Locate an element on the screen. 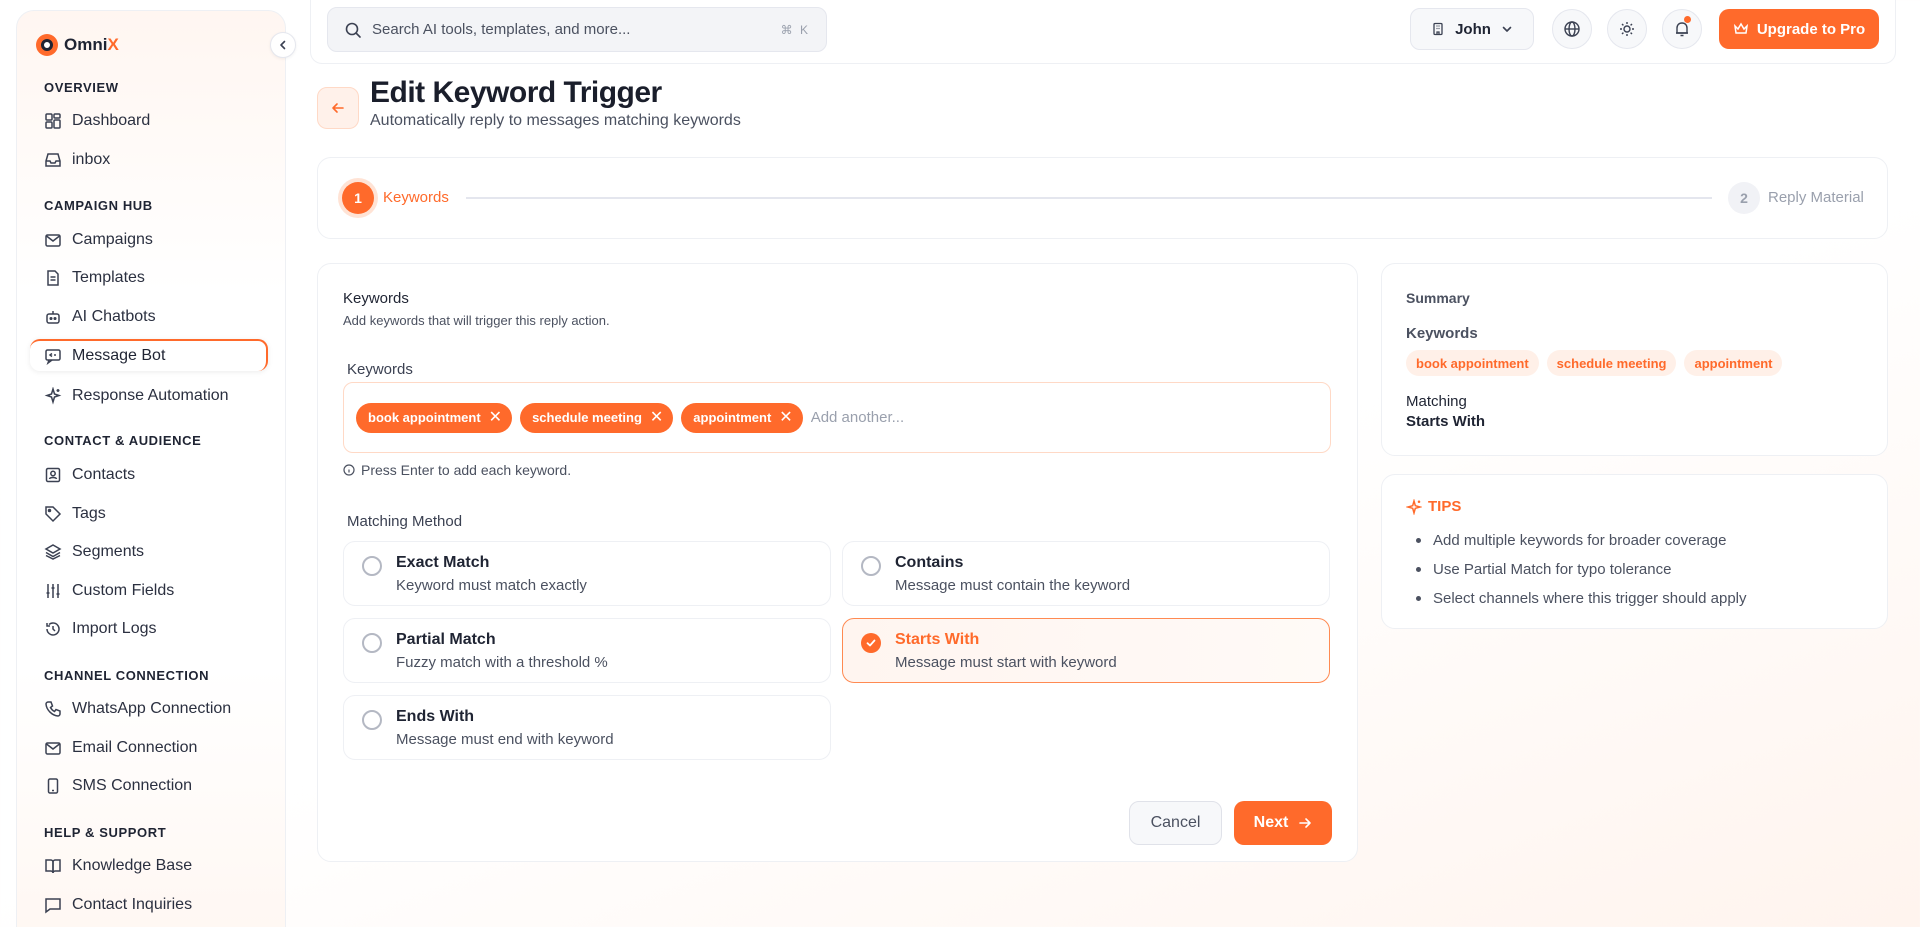  sidebar-item-contacts: Contacts is located at coordinates (149, 475).